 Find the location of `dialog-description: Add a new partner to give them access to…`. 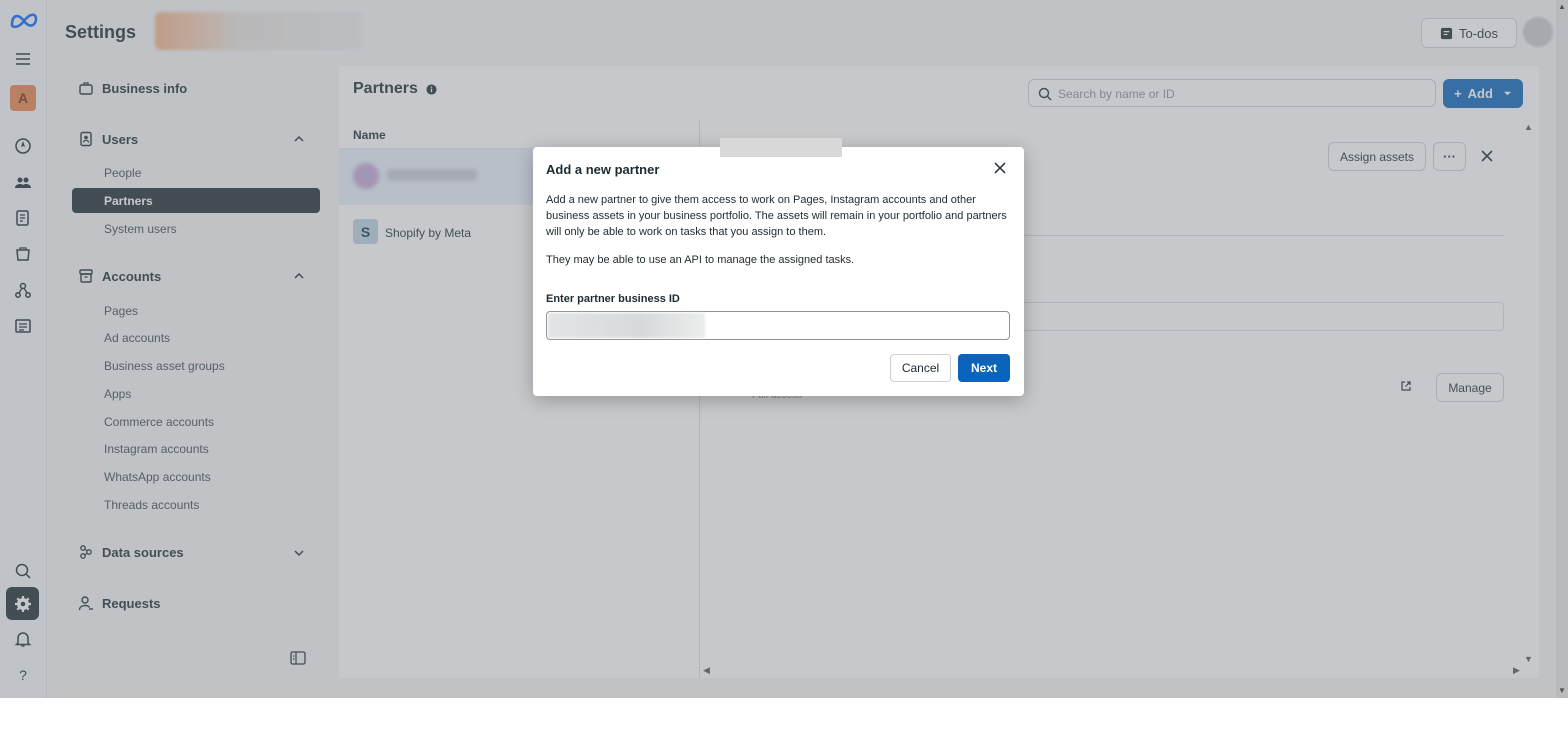

dialog-description: Add a new partner to give them access to… is located at coordinates (776, 216).